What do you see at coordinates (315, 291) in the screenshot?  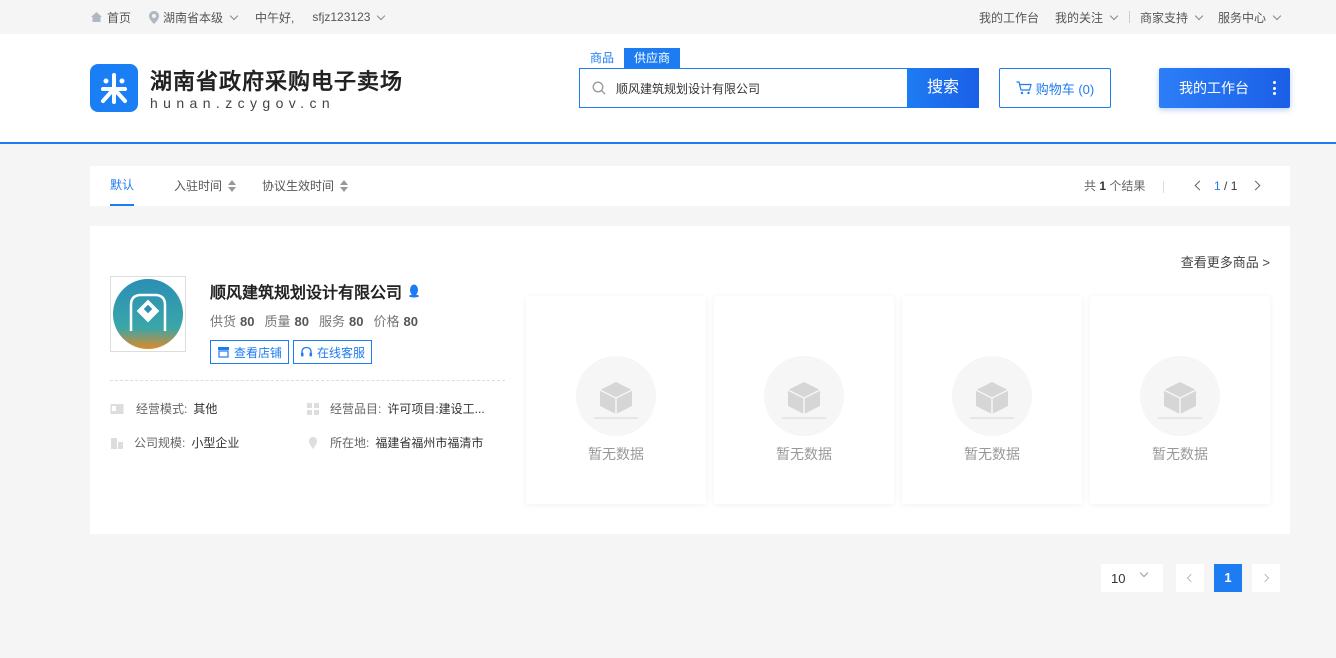 I see `supplier-name: 顺风建筑规划设计有限公司` at bounding box center [315, 291].